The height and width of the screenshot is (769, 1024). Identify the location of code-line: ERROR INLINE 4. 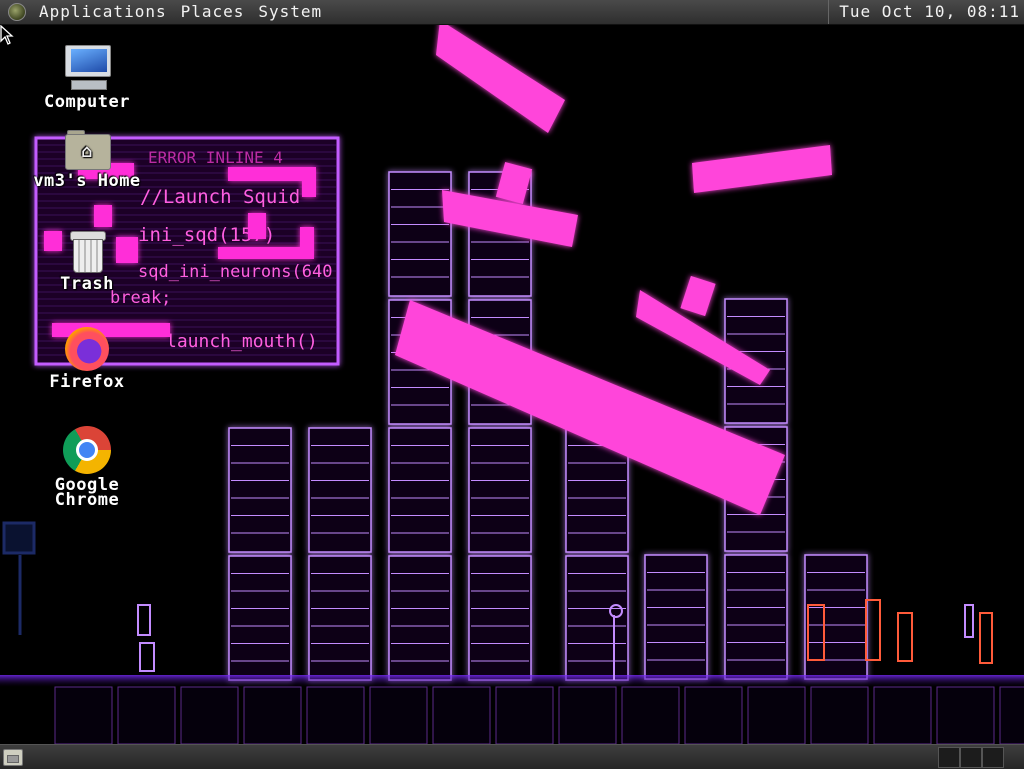
(215, 157).